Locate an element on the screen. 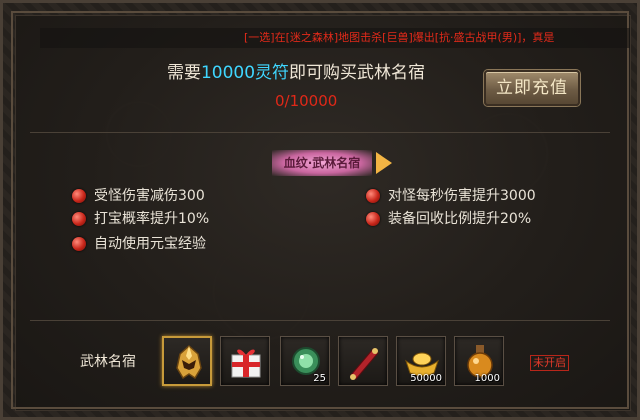 This screenshot has height=420, width=640. attribute-left-2: 打宝概率提升10% is located at coordinates (140, 219).